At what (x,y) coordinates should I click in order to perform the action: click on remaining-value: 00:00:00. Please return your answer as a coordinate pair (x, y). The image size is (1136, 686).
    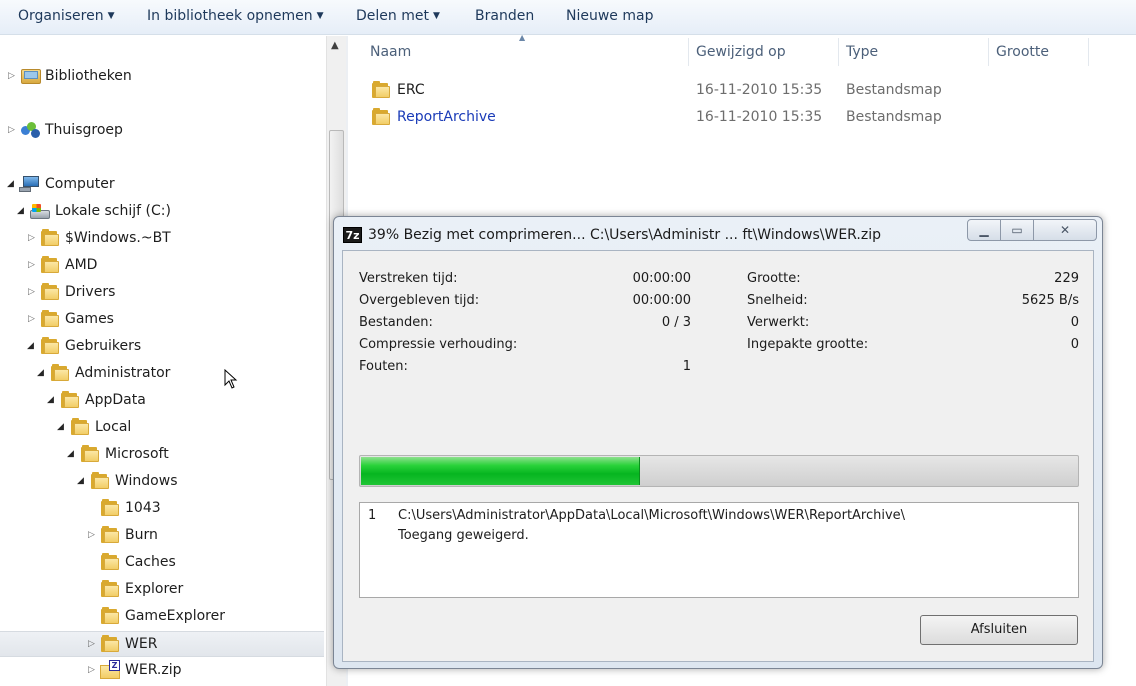
    Looking at the image, I should click on (661, 300).